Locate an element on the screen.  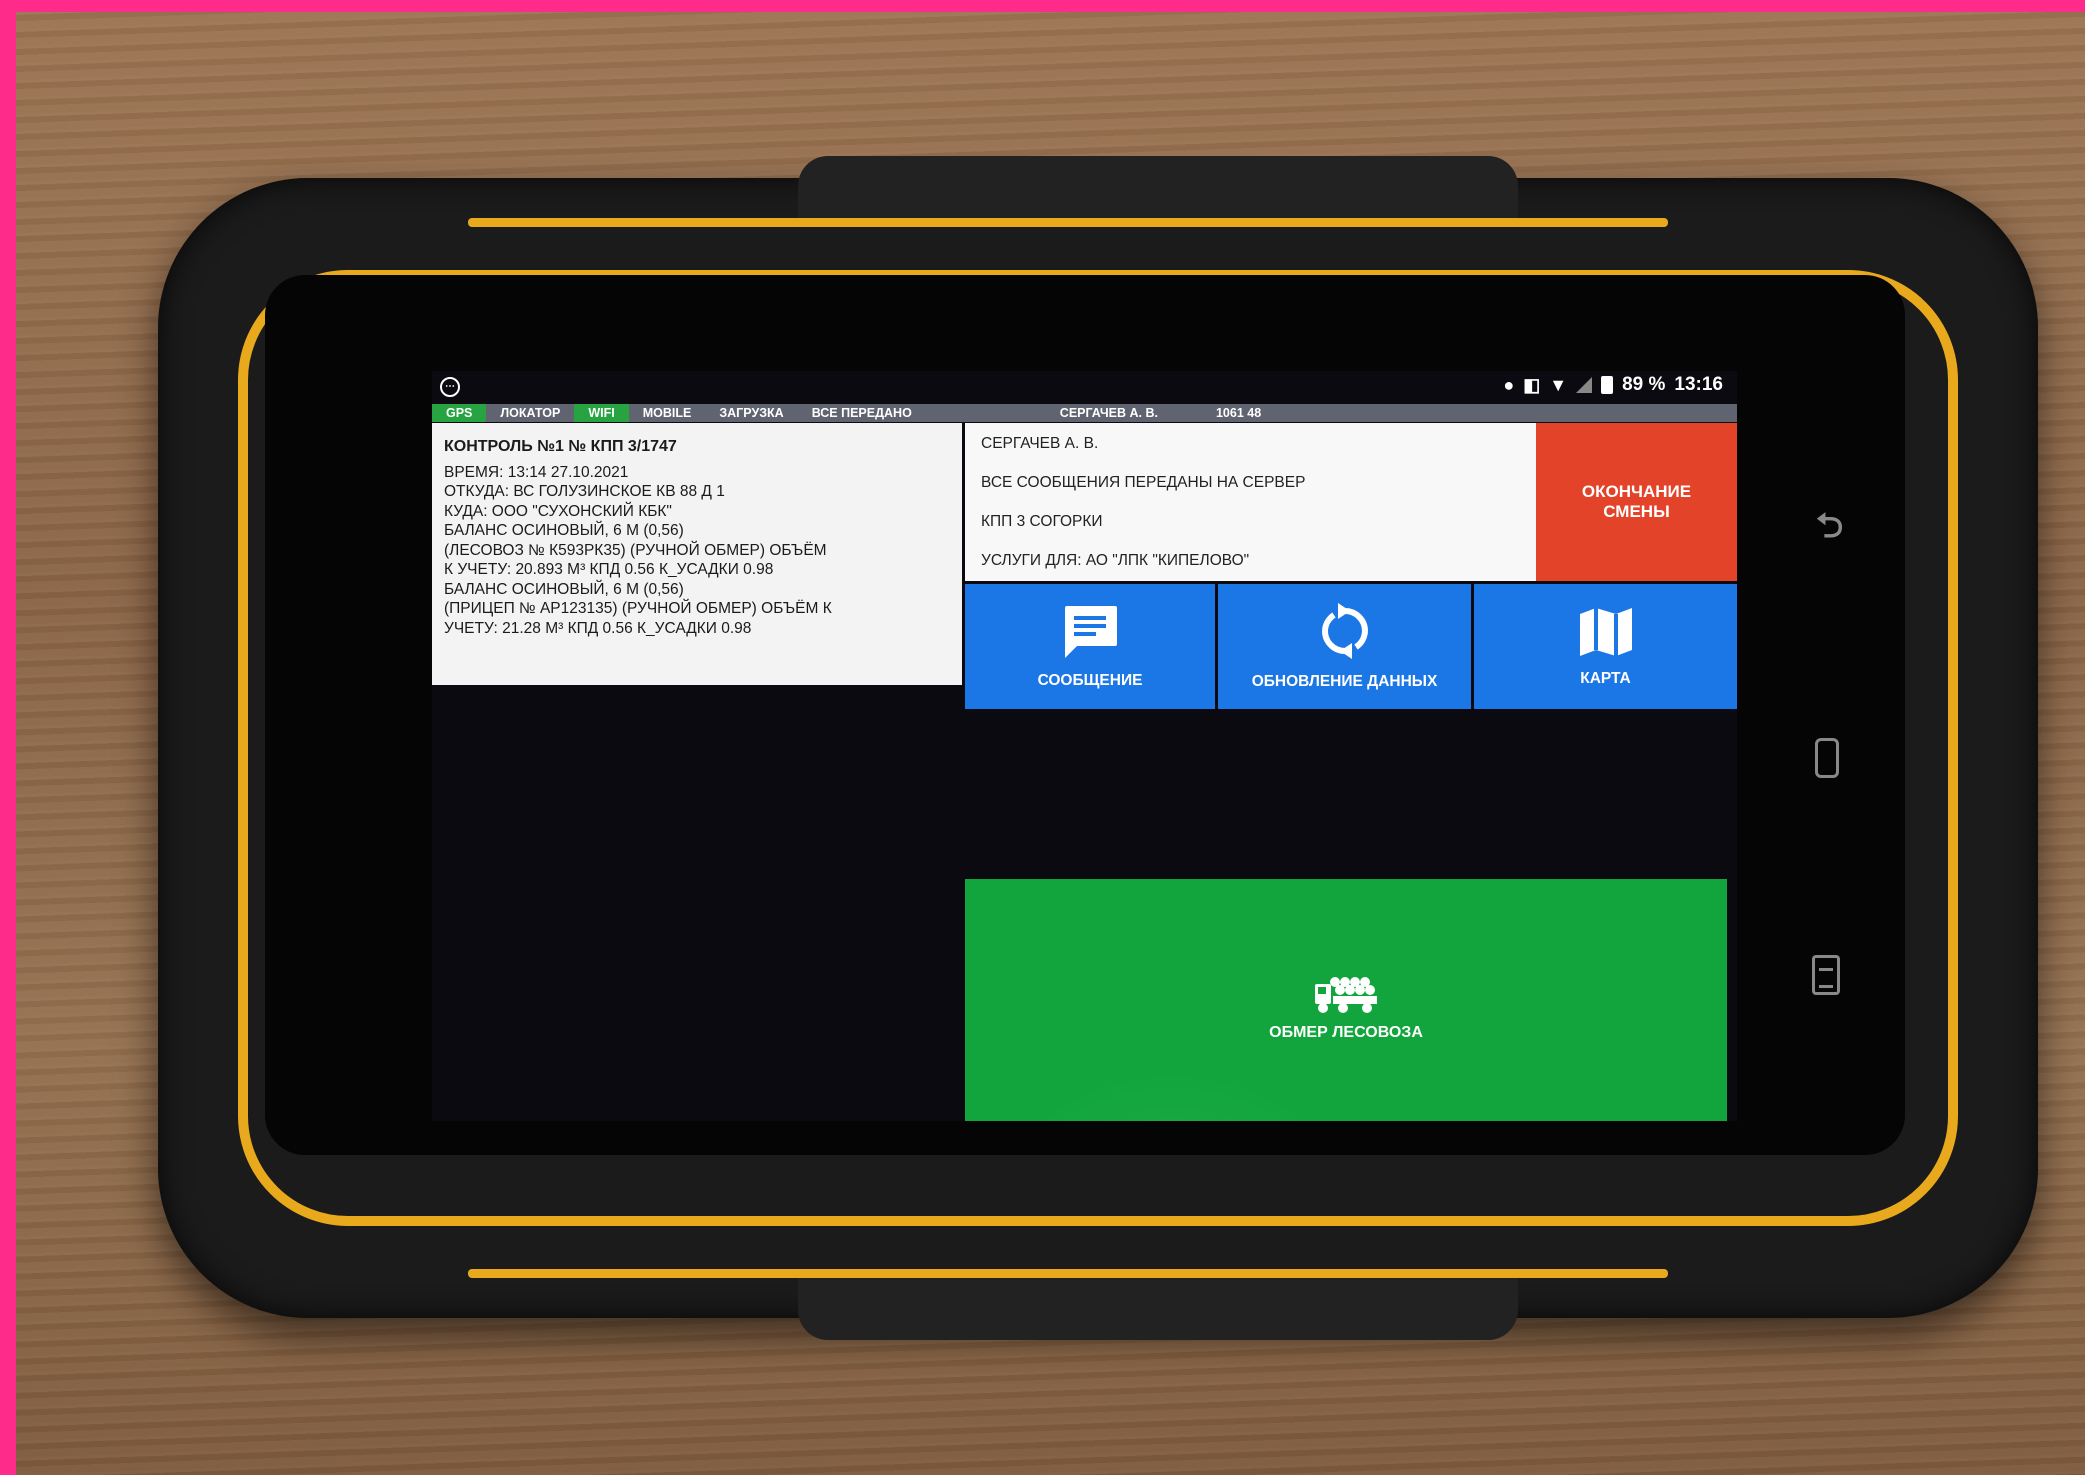
device-code: 1061 48 is located at coordinates (1238, 413).